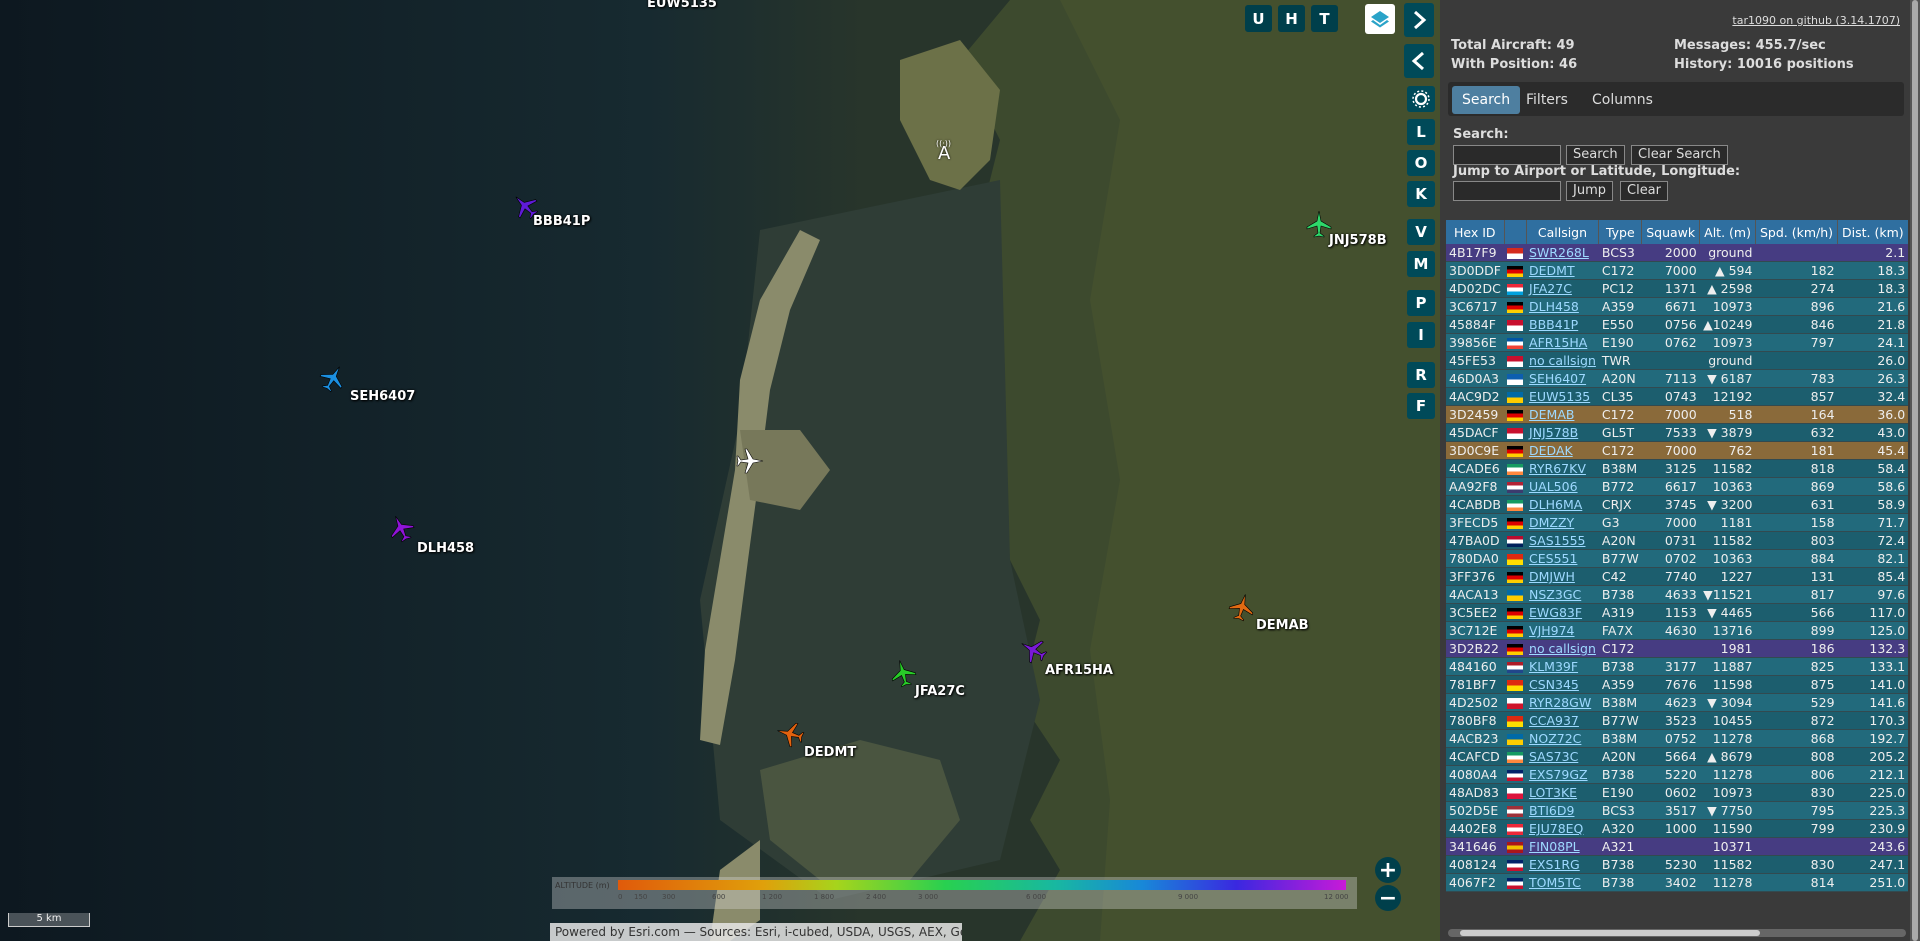  Describe the element at coordinates (1595, 155) in the screenshot. I see `search-button: Search` at that location.